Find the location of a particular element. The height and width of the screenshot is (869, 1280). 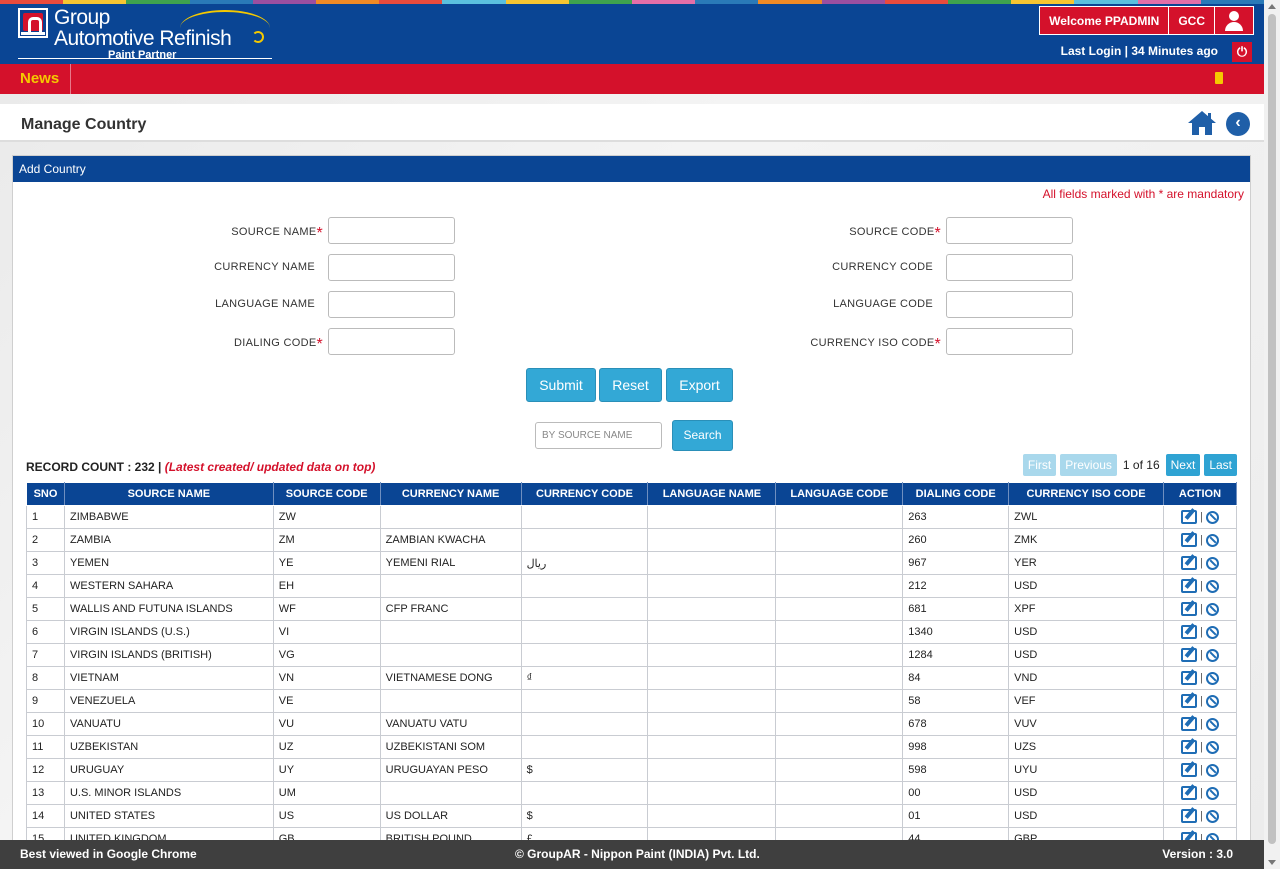

table-cell: U.S. MINOR ISLANDS is located at coordinates (168, 793).